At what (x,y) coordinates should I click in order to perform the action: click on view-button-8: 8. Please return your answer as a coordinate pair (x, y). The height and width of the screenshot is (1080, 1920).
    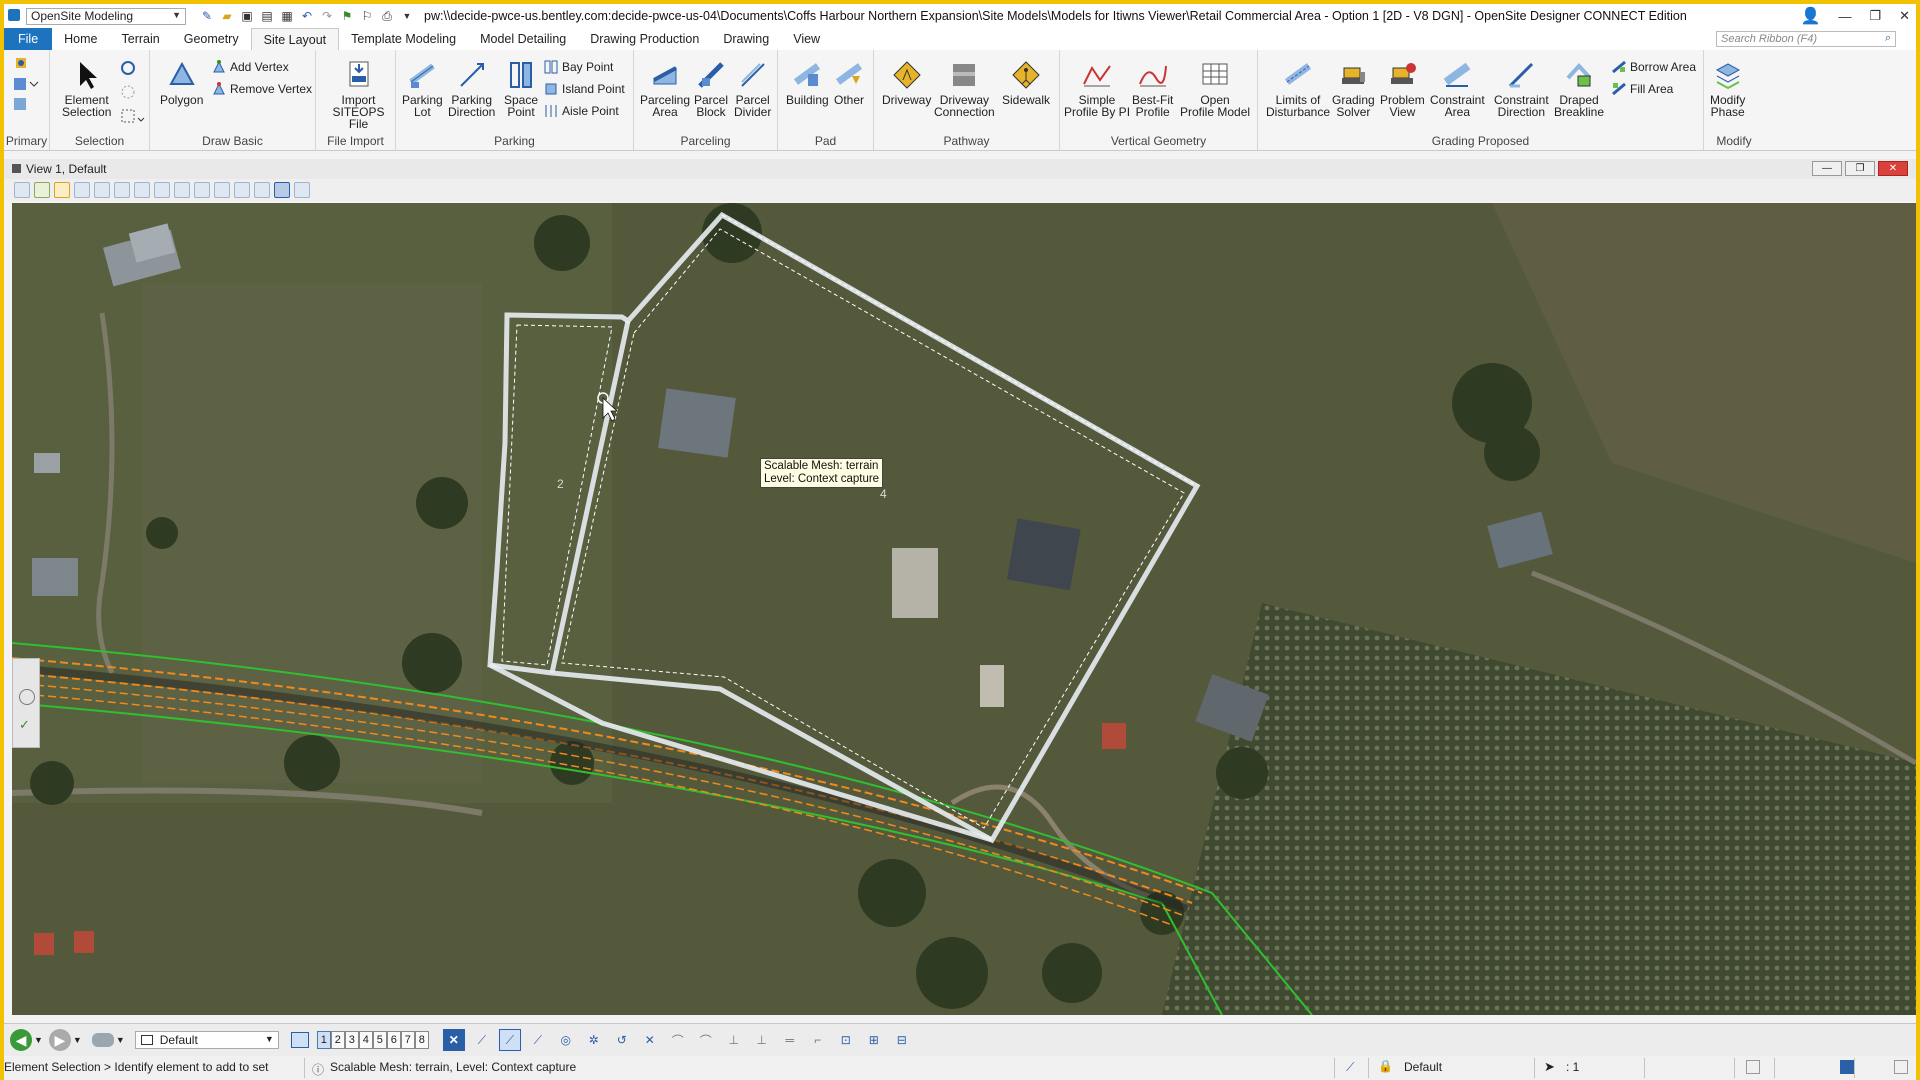
    Looking at the image, I should click on (421, 1040).